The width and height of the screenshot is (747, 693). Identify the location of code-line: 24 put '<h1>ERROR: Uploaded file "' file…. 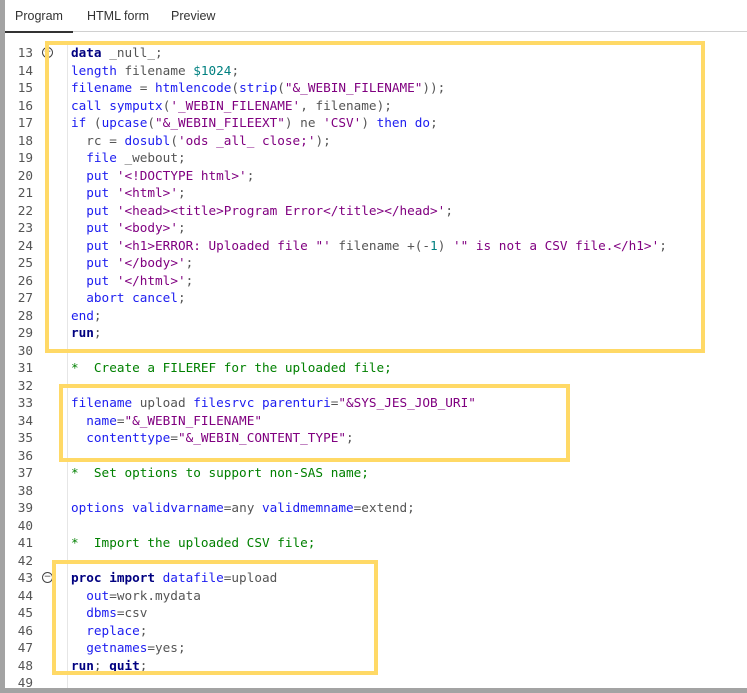
(375, 246).